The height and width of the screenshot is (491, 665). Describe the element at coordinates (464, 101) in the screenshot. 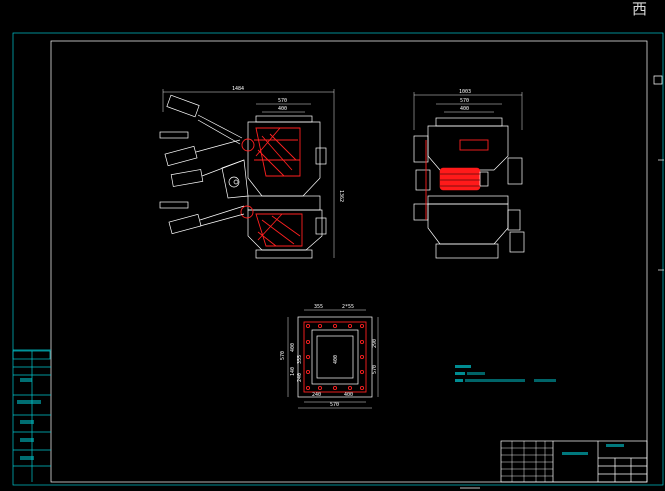

I see `side-dim-top: 570` at that location.